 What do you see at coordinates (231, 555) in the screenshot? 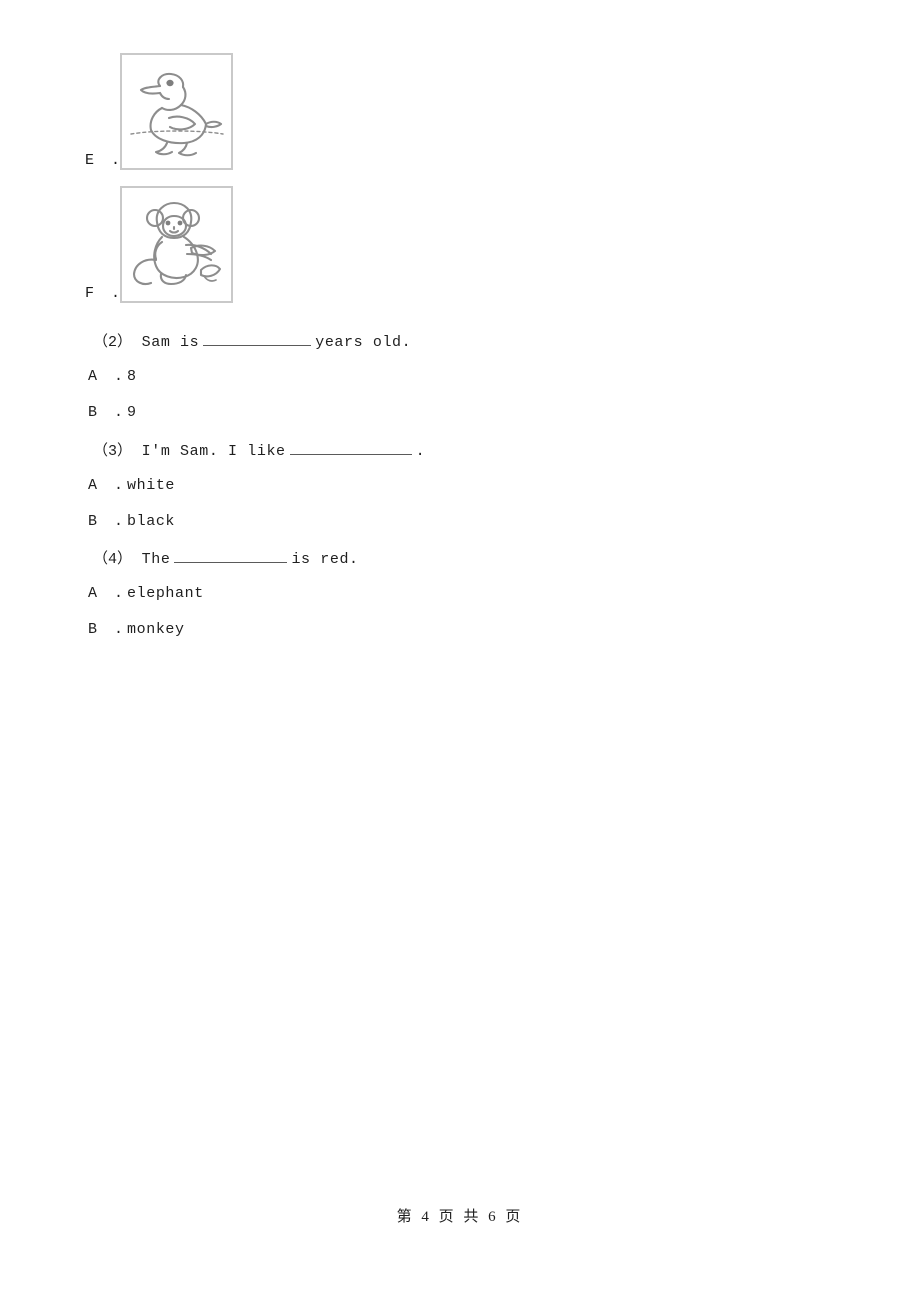
I see `question-4-answer-blank` at bounding box center [231, 555].